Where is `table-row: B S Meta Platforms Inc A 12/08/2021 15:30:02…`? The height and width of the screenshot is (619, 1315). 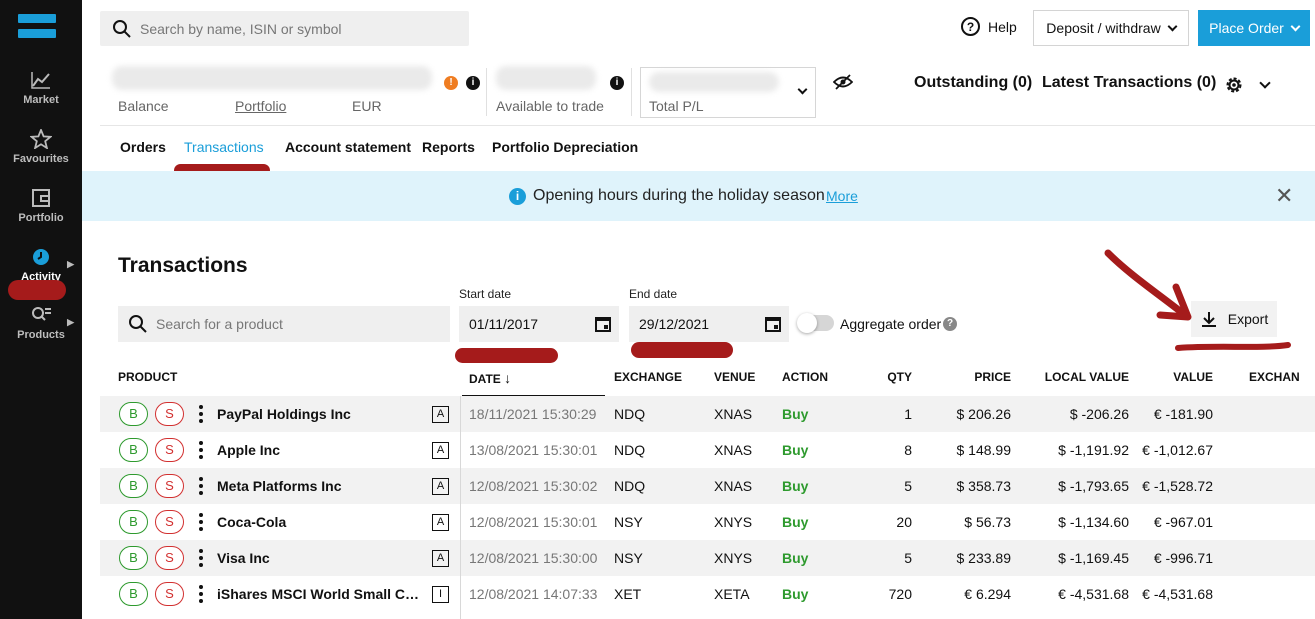
table-row: B S Meta Platforms Inc A 12/08/2021 15:30:02… is located at coordinates (707, 486).